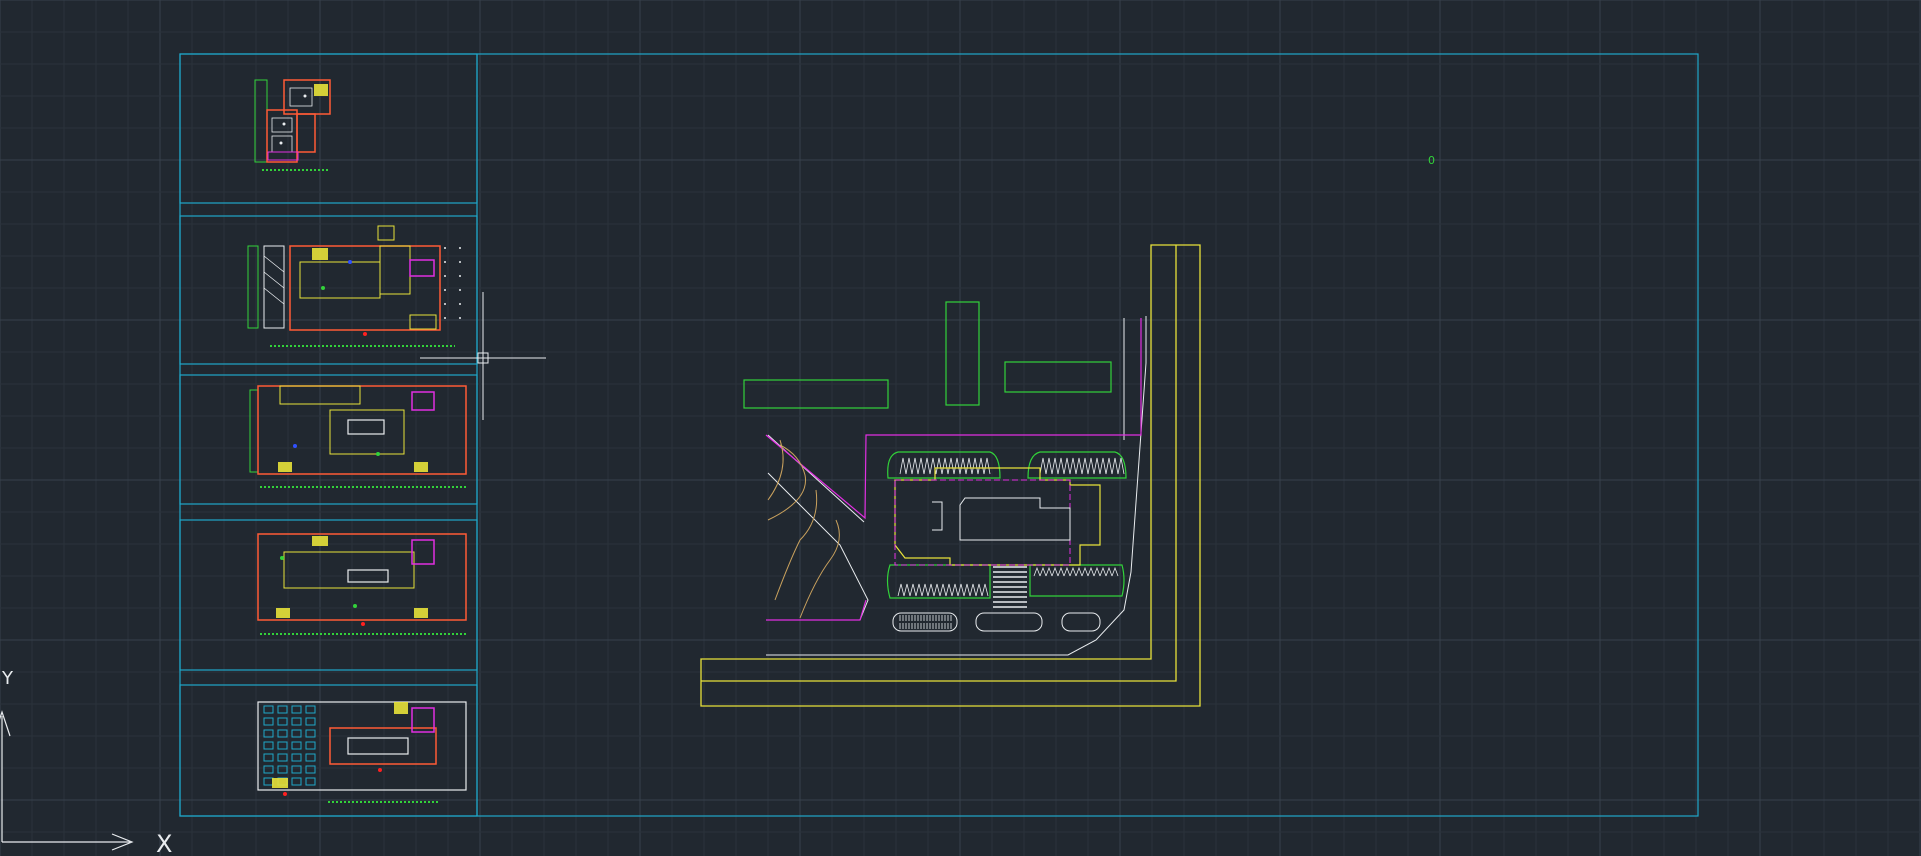 This screenshot has width=1921, height=856. Describe the element at coordinates (1058, 377) in the screenshot. I see `site-block-right` at that location.